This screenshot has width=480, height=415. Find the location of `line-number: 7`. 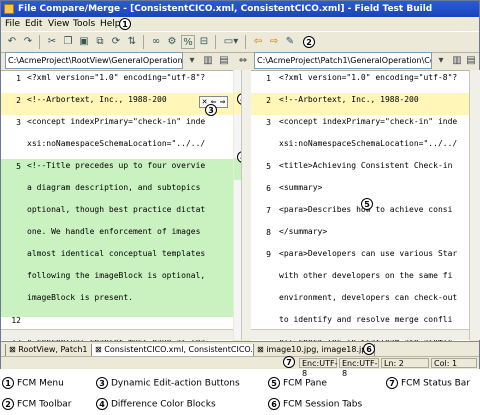

line-number: 7 is located at coordinates (268, 210).